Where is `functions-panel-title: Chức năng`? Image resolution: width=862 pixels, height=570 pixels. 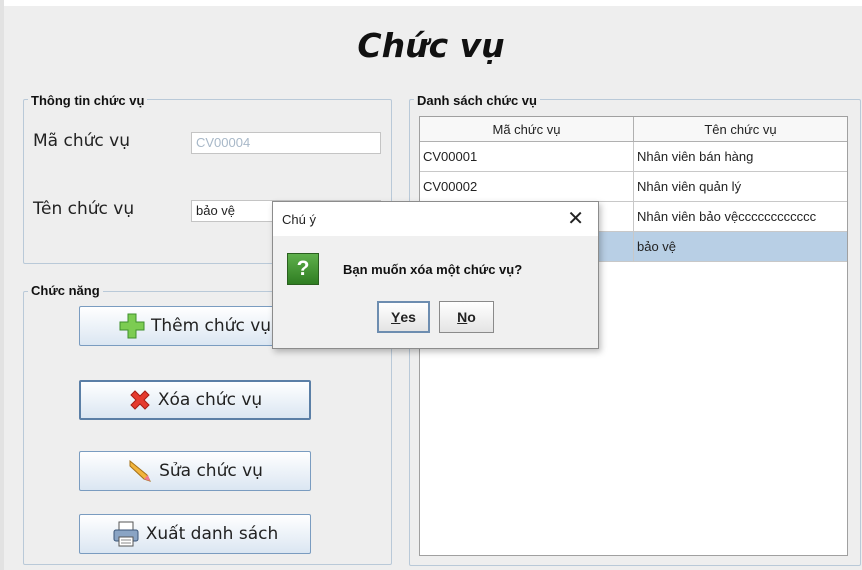
functions-panel-title: Chức năng is located at coordinates (65, 290).